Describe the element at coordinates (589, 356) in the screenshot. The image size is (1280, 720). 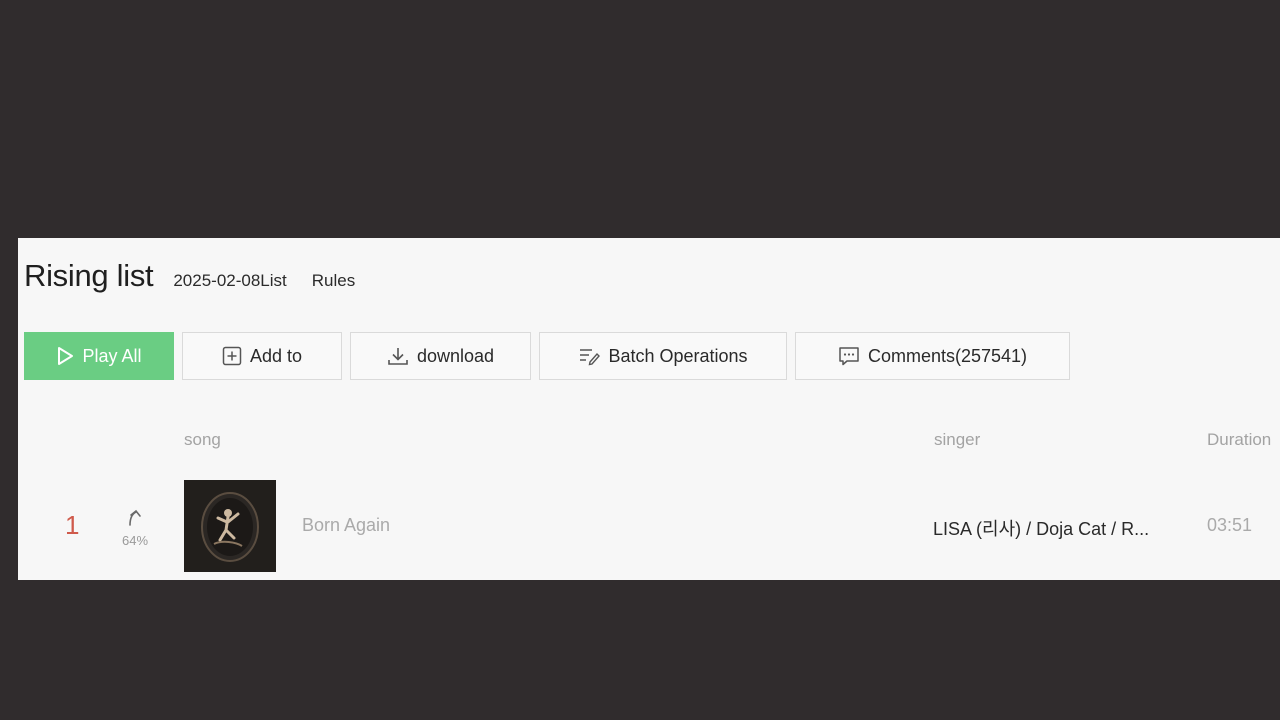
I see `batch-edit-icon` at that location.